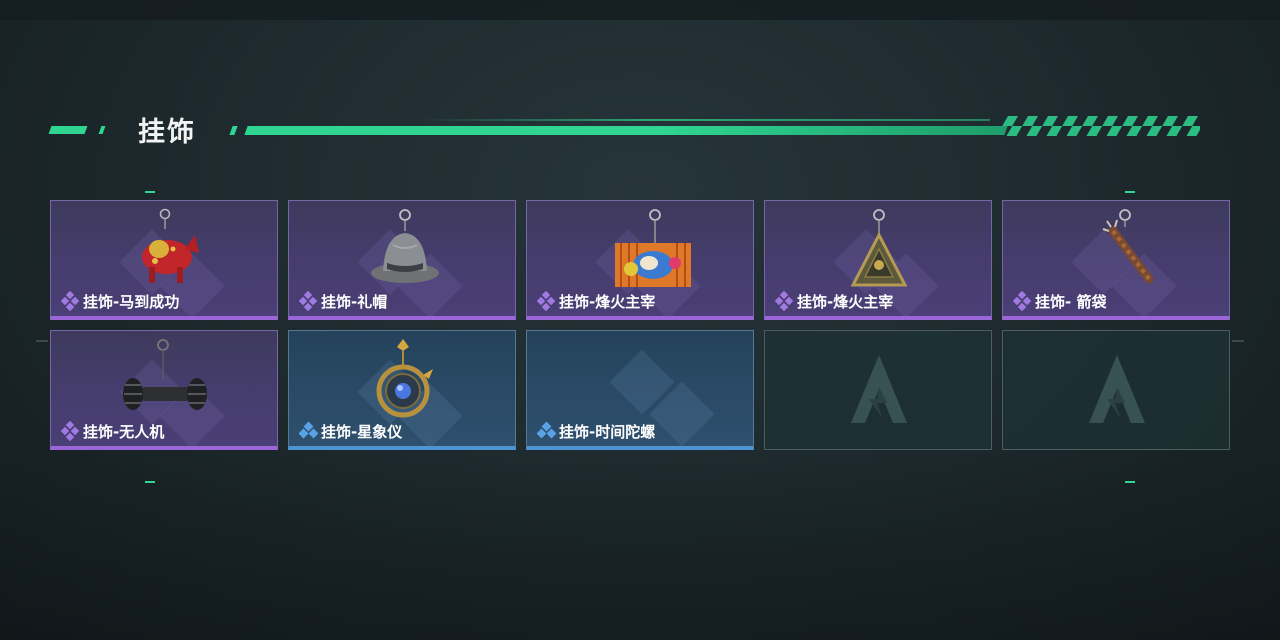 This screenshot has height=640, width=1280. Describe the element at coordinates (705, 120) in the screenshot. I see `header-thin-line` at that location.